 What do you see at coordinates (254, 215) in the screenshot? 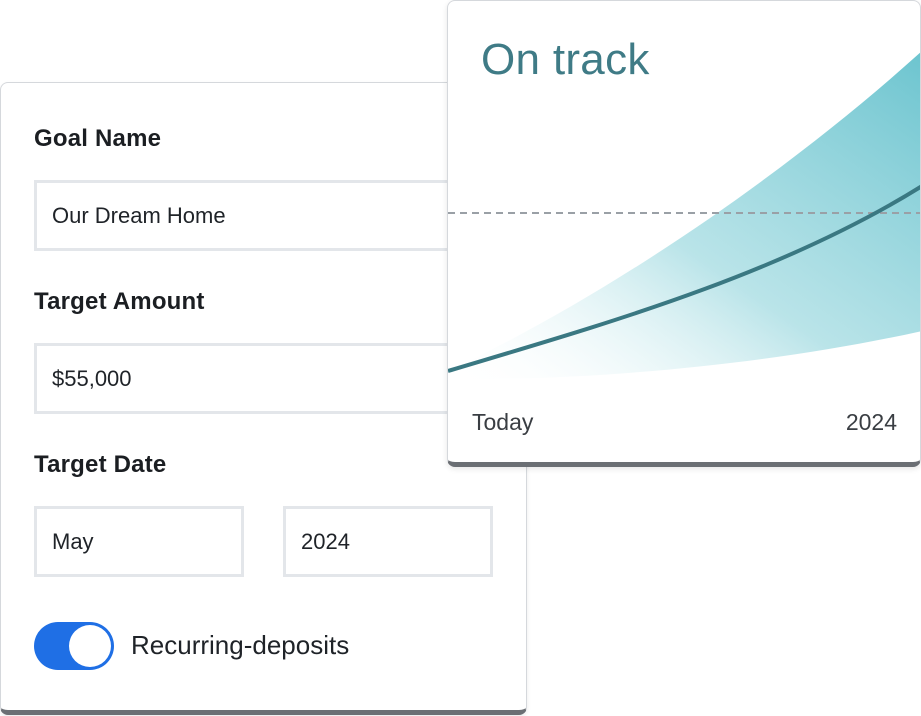
I see `goal-name-input` at bounding box center [254, 215].